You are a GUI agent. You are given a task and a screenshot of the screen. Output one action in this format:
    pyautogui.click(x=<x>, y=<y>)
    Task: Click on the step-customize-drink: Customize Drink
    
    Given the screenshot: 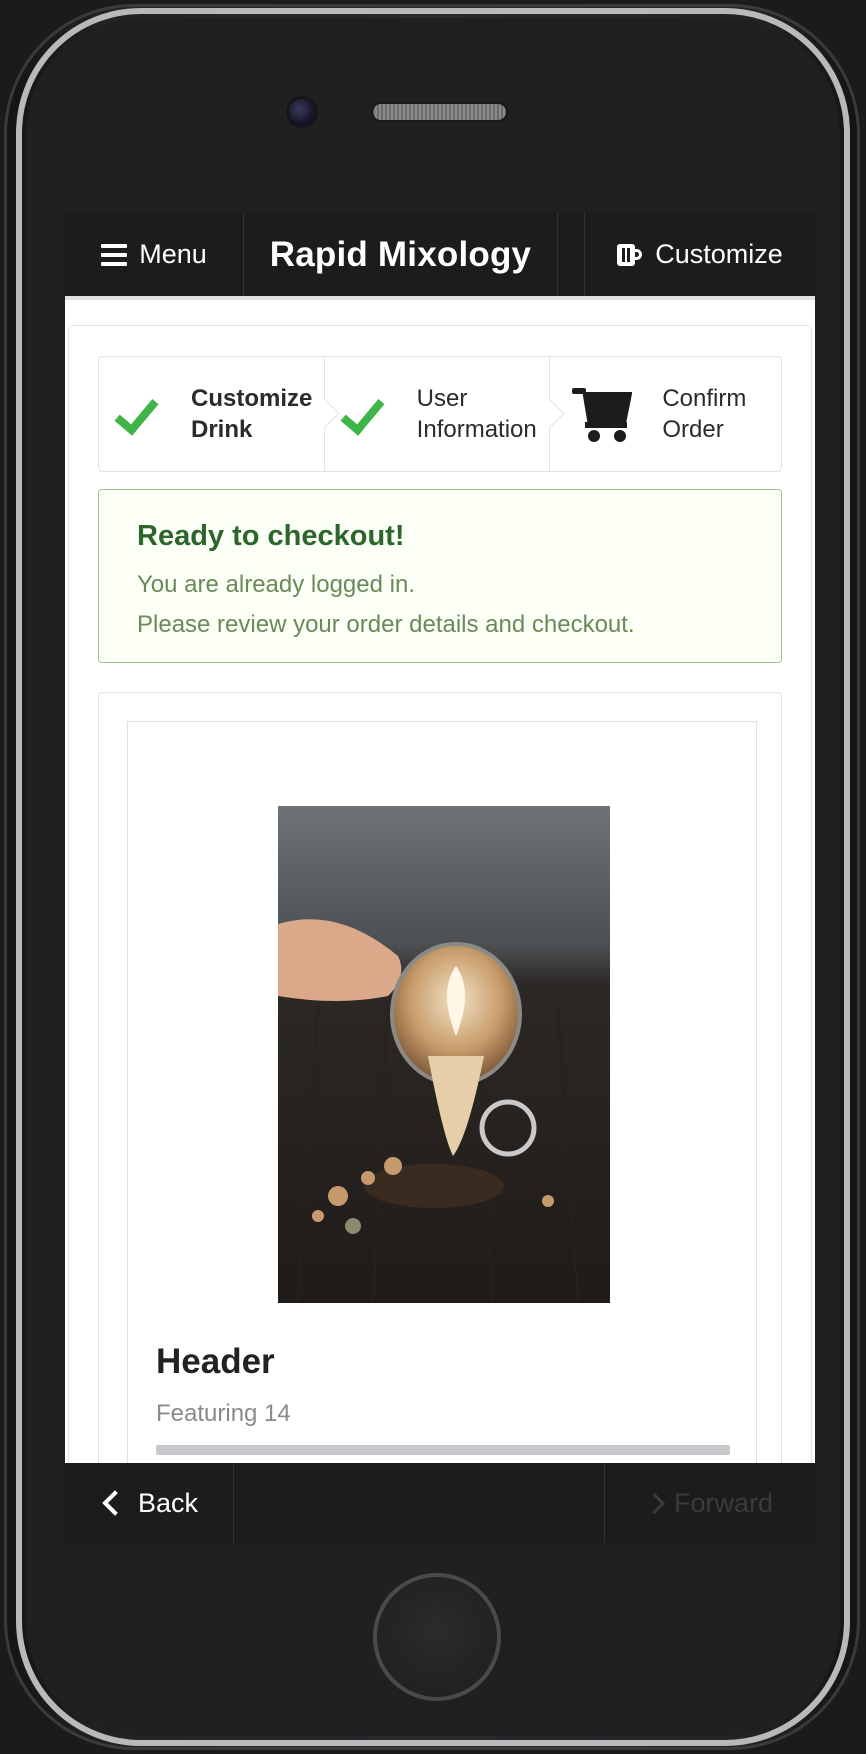 What is the action you would take?
    pyautogui.click(x=219, y=414)
    